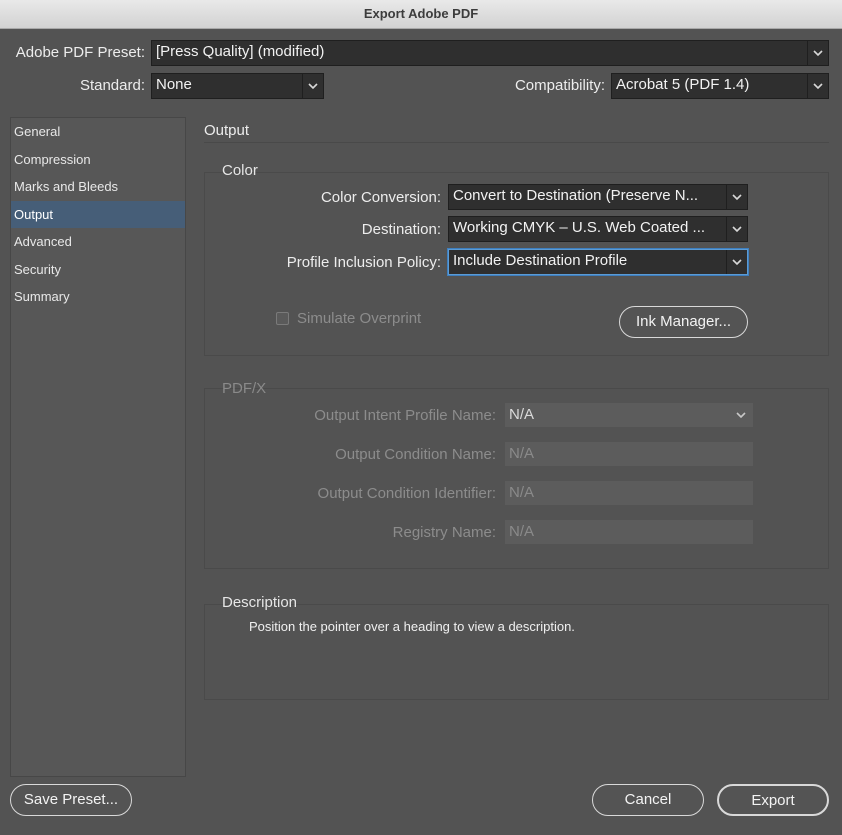  What do you see at coordinates (359, 318) in the screenshot?
I see `simulate-overprint-label: Simulate Overprint` at bounding box center [359, 318].